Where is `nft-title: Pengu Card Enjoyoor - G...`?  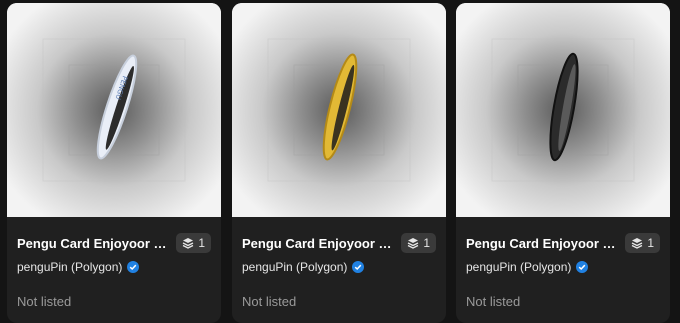 nft-title: Pengu Card Enjoyoor - G... is located at coordinates (317, 243).